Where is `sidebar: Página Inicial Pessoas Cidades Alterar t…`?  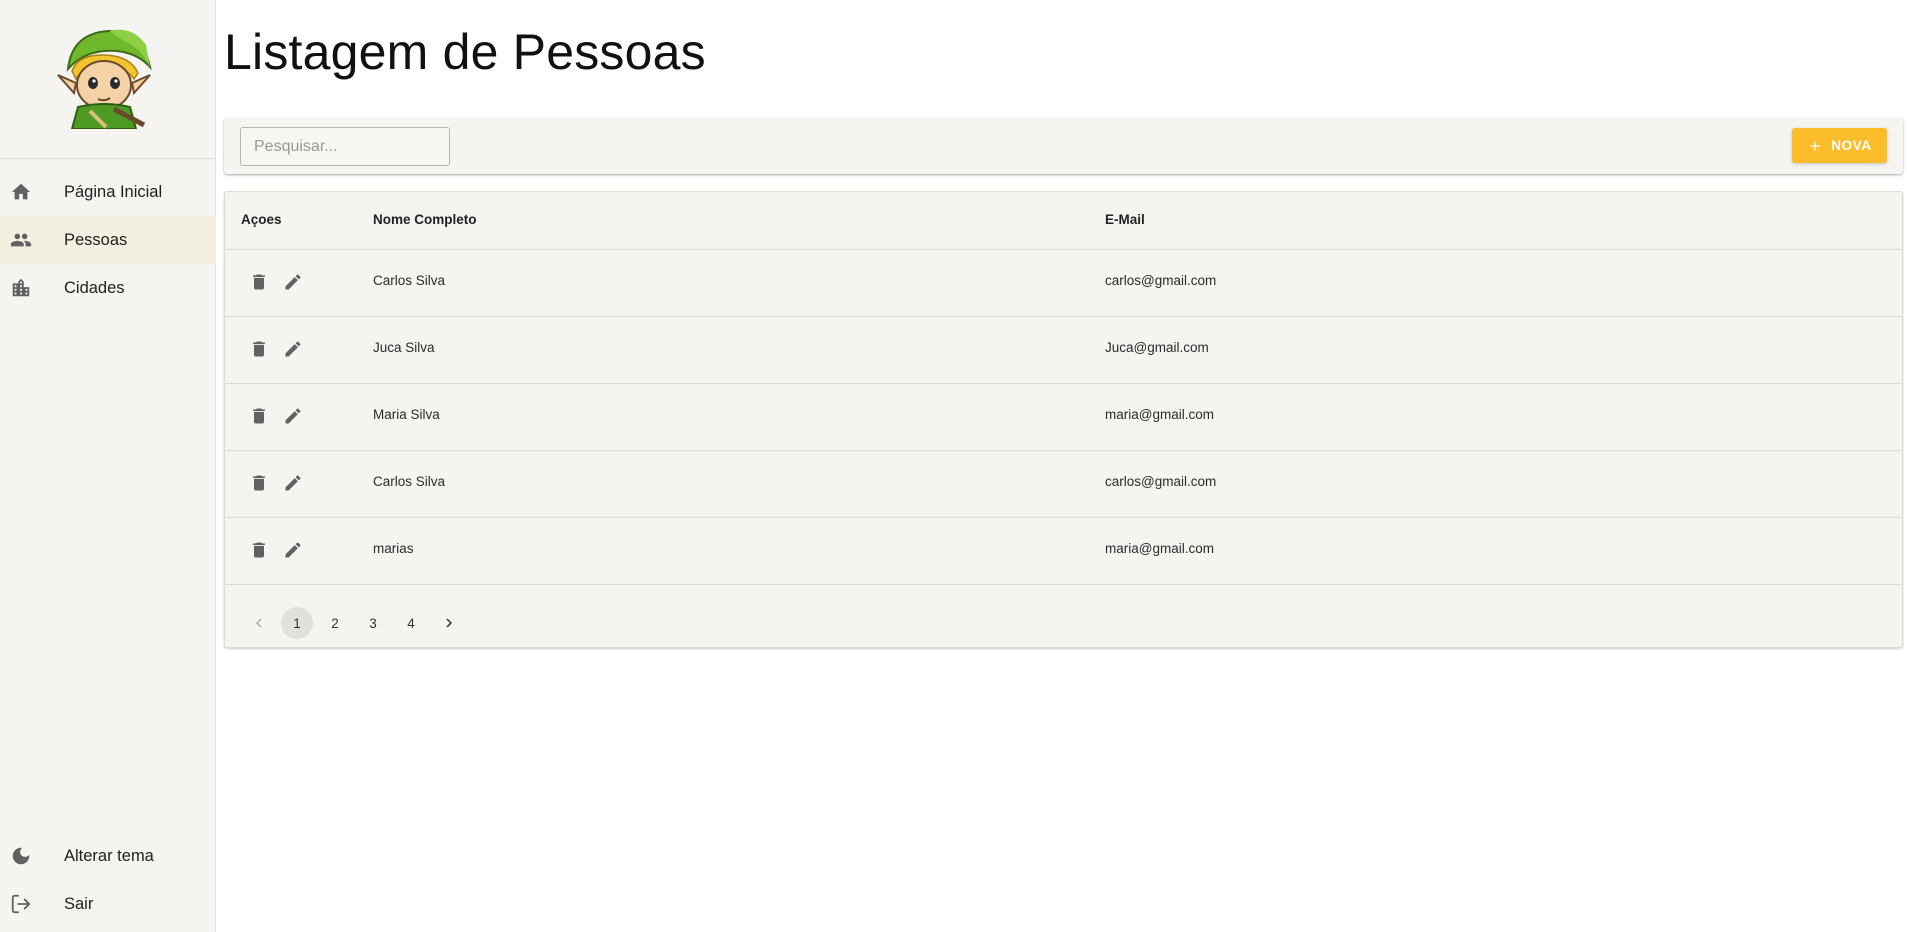 sidebar: Página Inicial Pessoas Cidades Alterar t… is located at coordinates (108, 466).